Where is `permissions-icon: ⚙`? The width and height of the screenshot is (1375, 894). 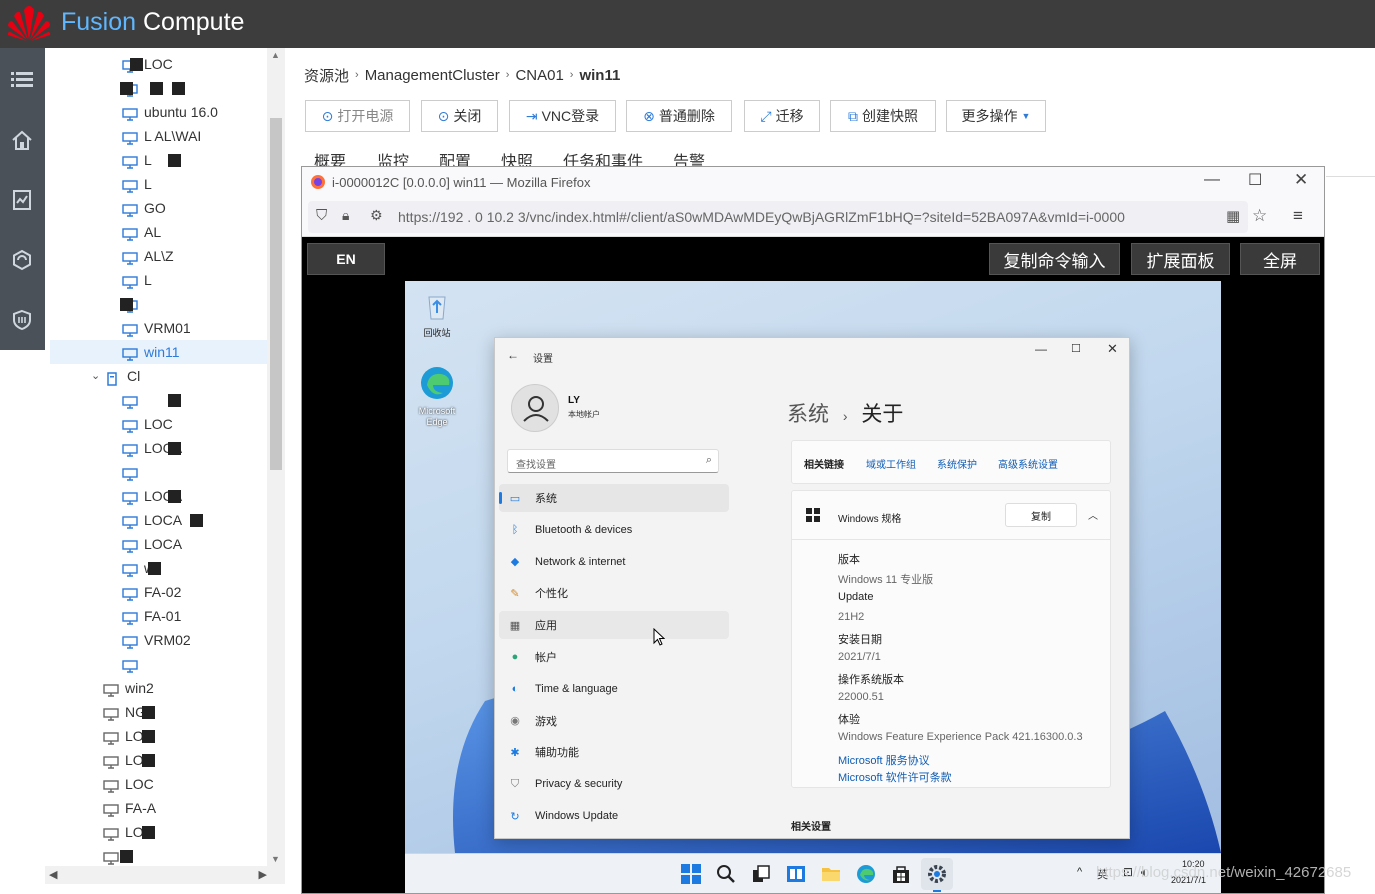 permissions-icon: ⚙ is located at coordinates (376, 215).